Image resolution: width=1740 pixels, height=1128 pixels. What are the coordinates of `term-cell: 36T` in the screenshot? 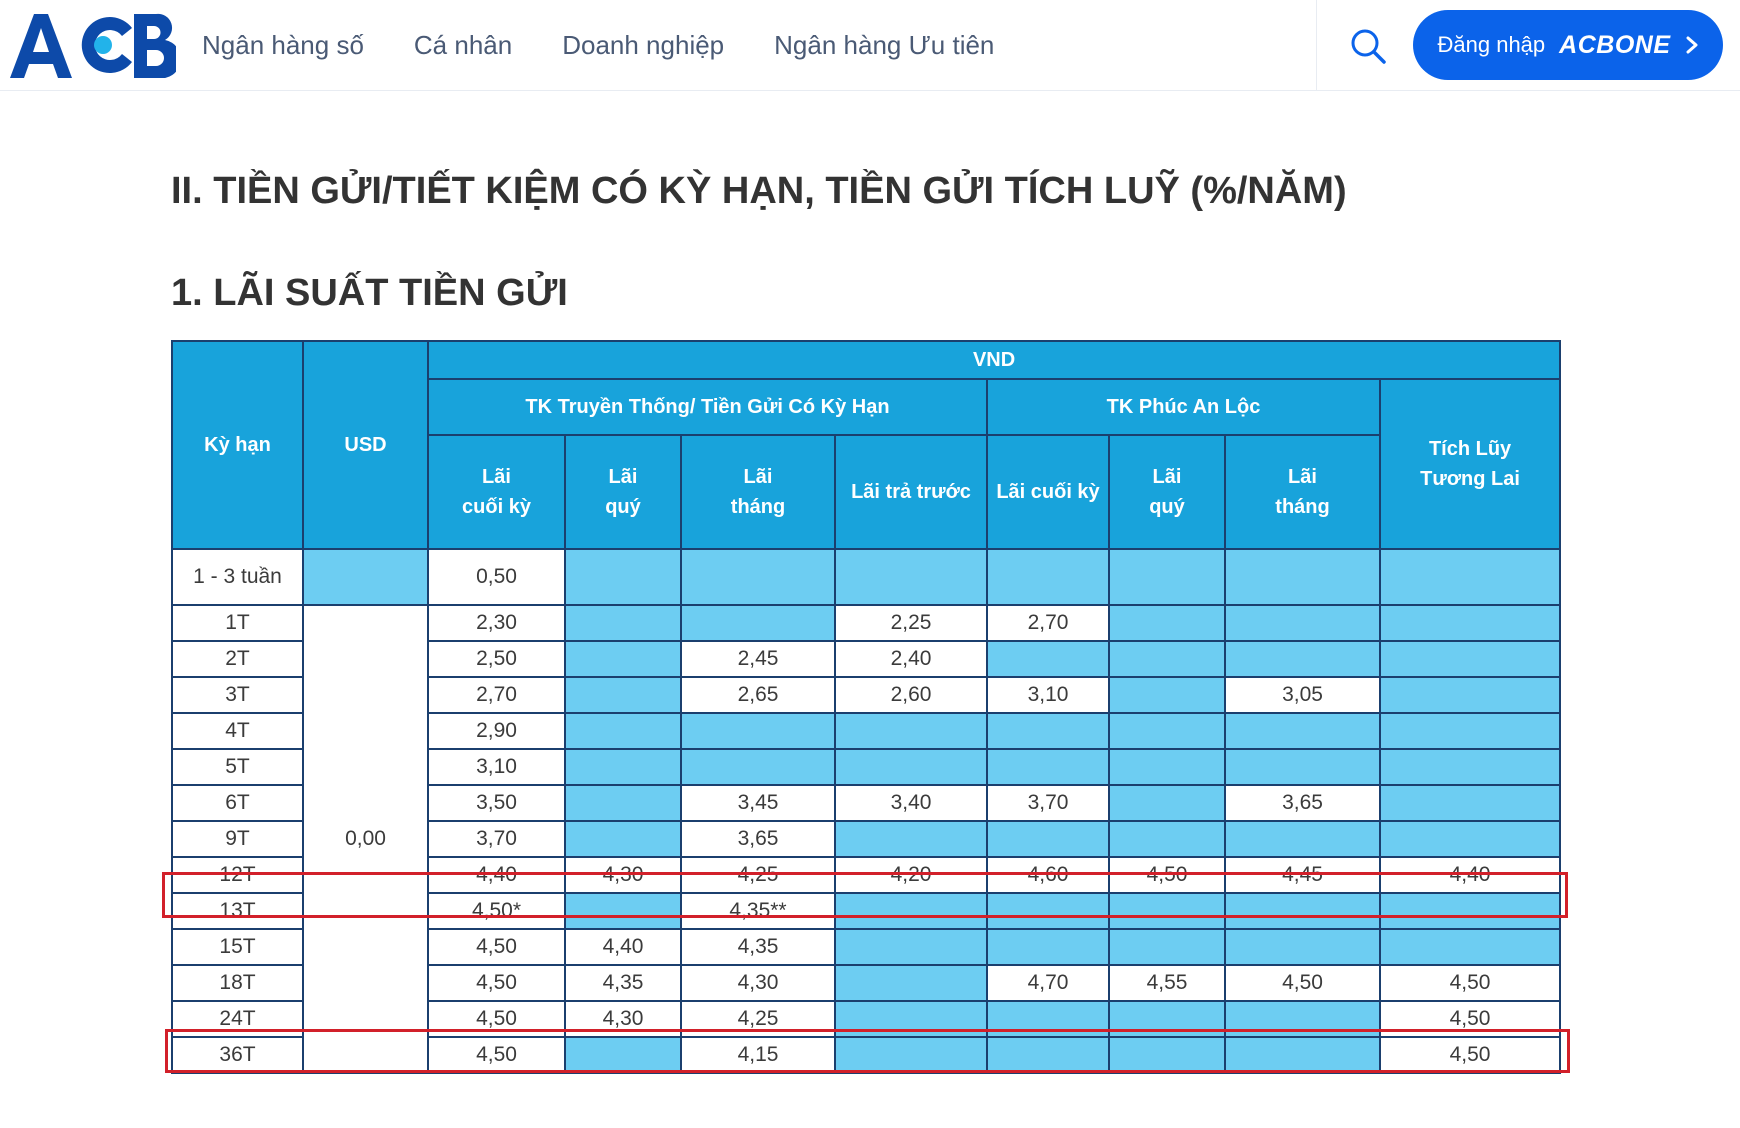 It's located at (237, 1055).